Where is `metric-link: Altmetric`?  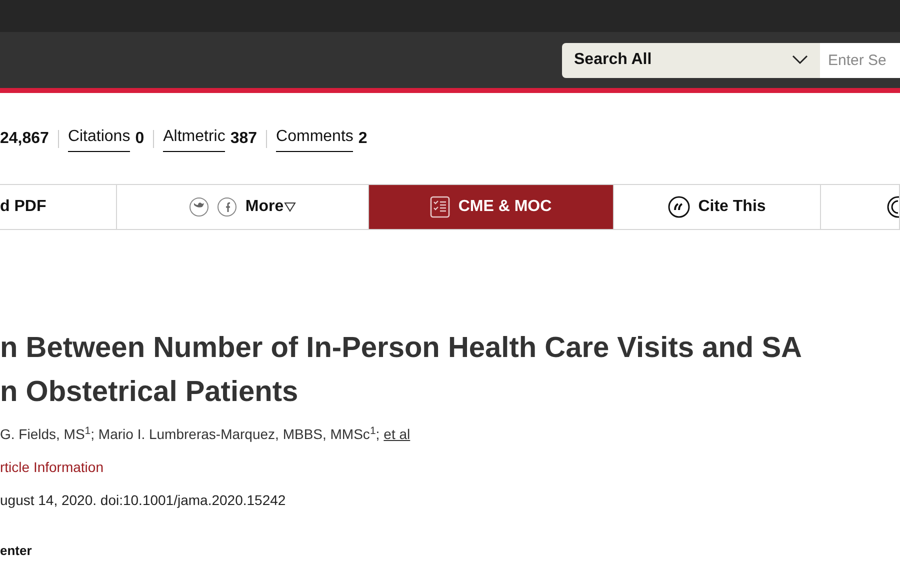
metric-link: Altmetric is located at coordinates (194, 138).